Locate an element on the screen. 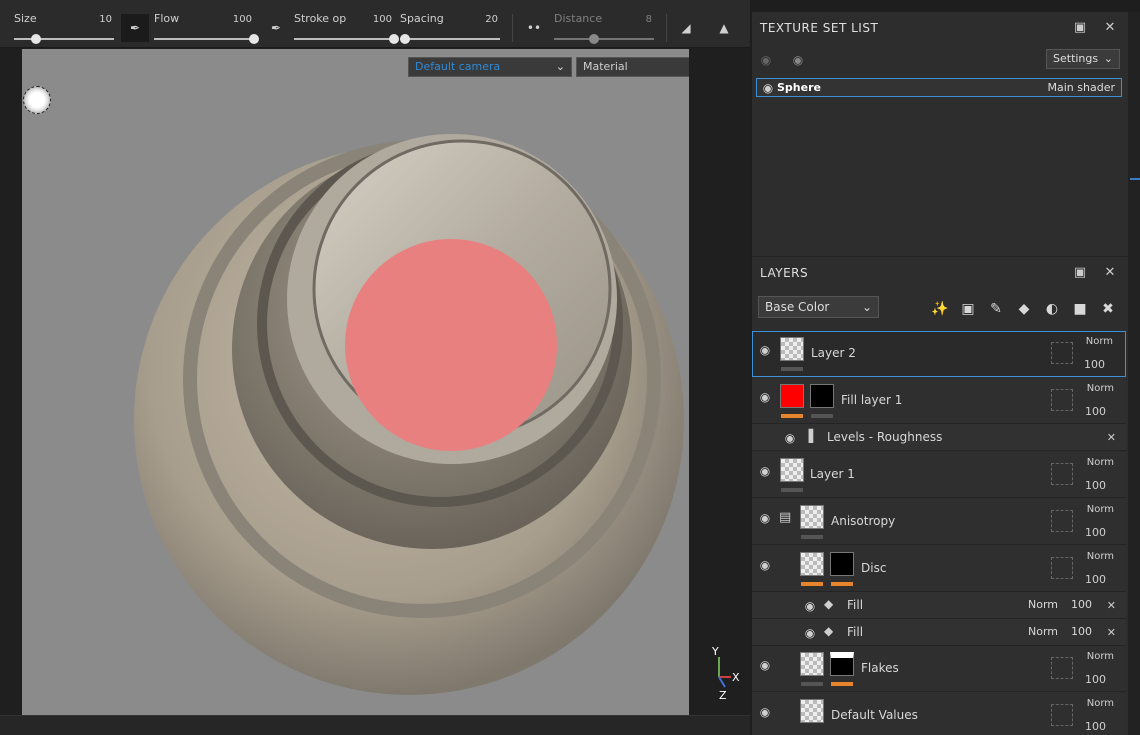 The image size is (1140, 735). layer-name: Default Values is located at coordinates (874, 715).